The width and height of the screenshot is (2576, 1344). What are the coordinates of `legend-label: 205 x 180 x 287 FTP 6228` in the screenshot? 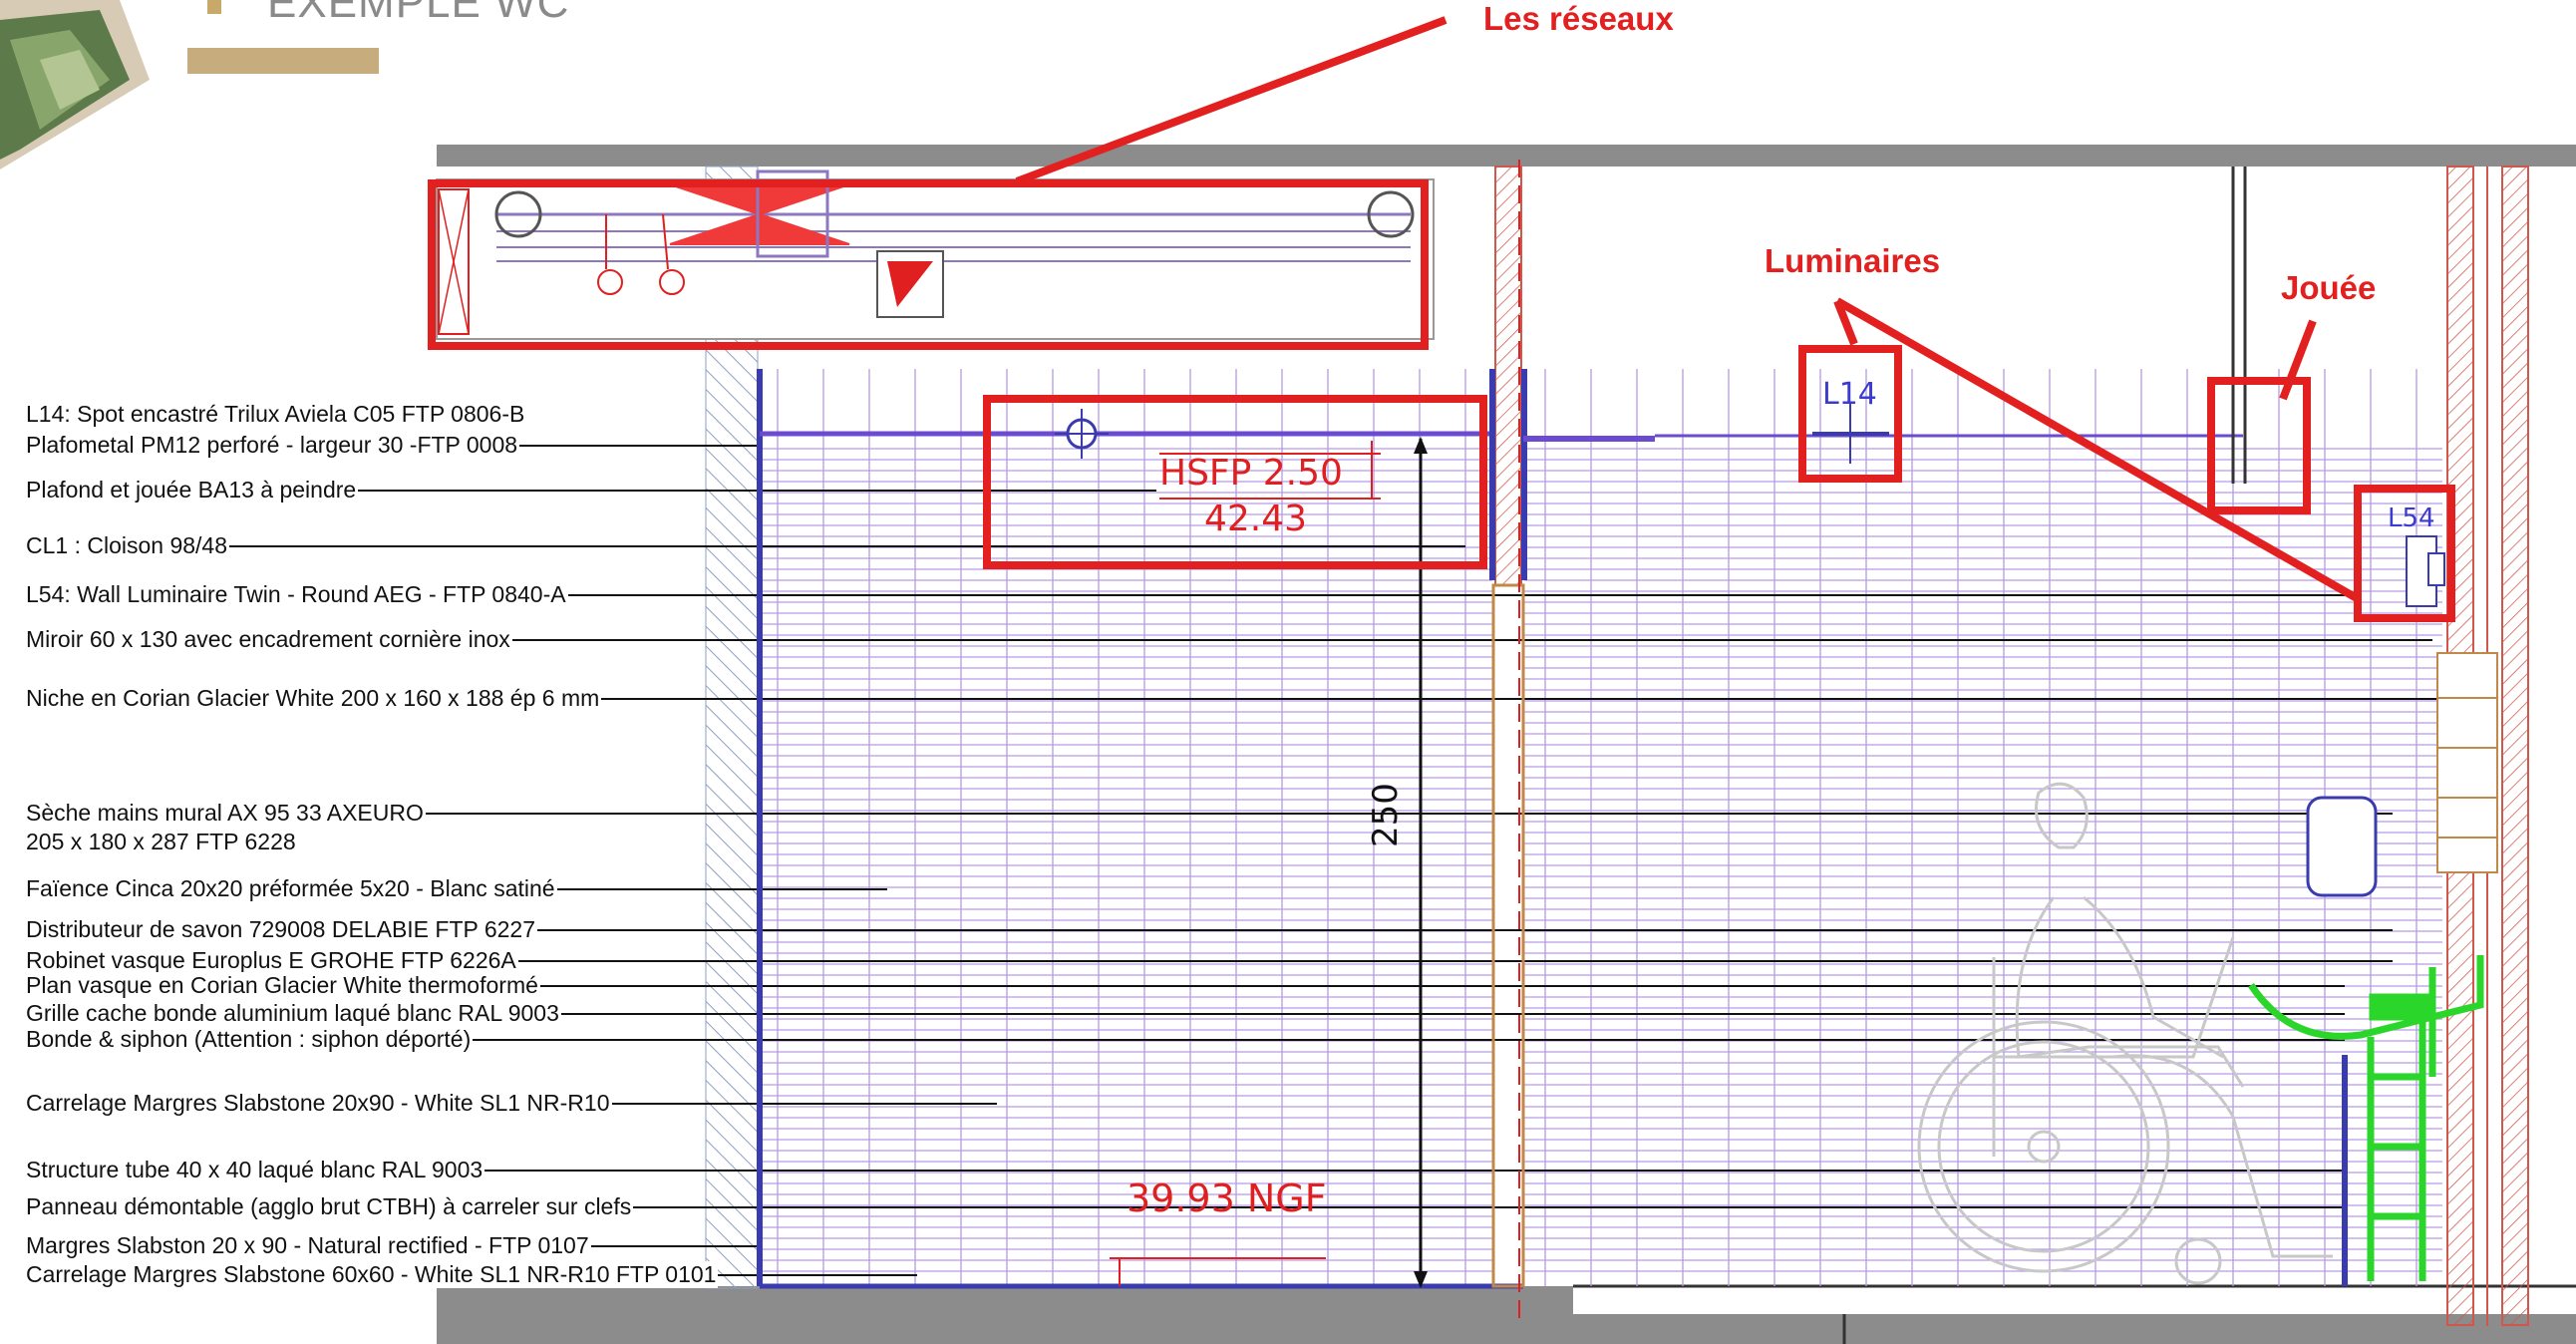 It's located at (162, 842).